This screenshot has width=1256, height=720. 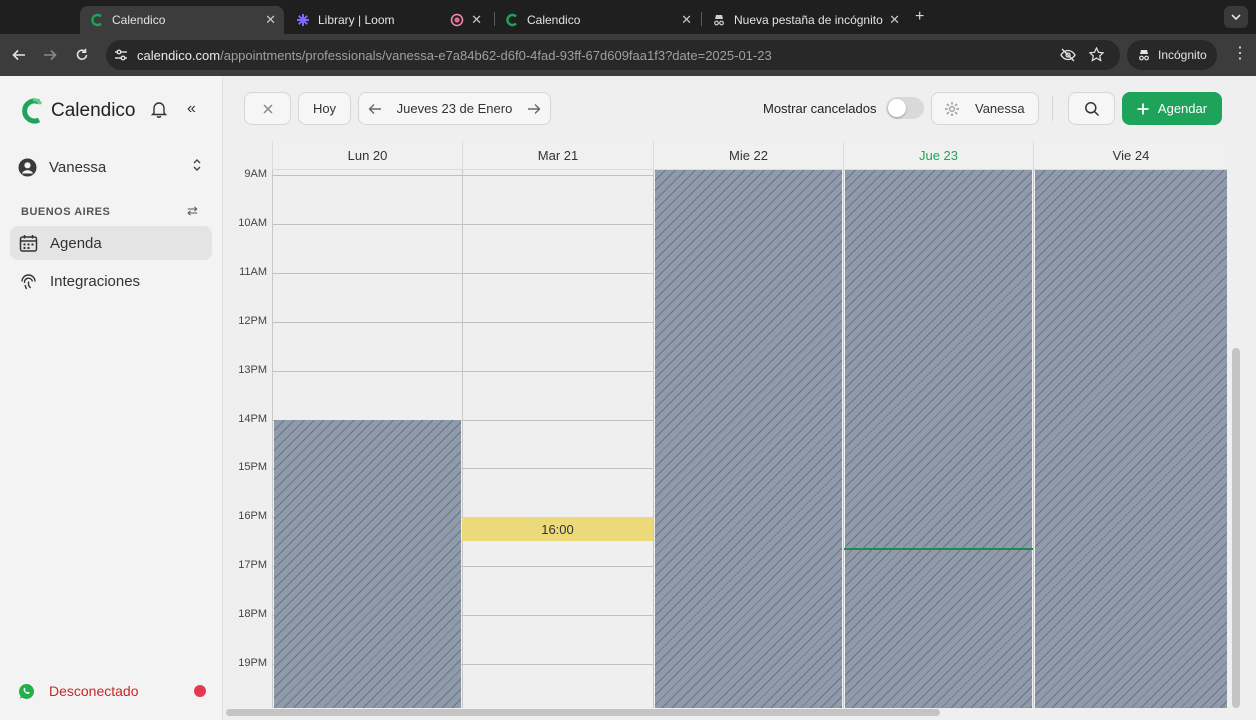 I want to click on prev-day-icon, so click(x=375, y=109).